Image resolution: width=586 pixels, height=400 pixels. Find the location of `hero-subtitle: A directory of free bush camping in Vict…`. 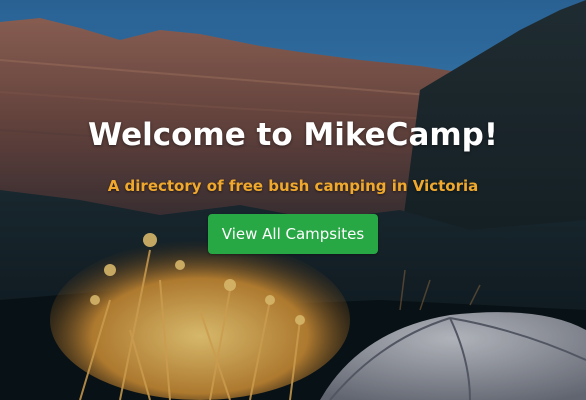

hero-subtitle: A directory of free bush camping in Vict… is located at coordinates (293, 186).